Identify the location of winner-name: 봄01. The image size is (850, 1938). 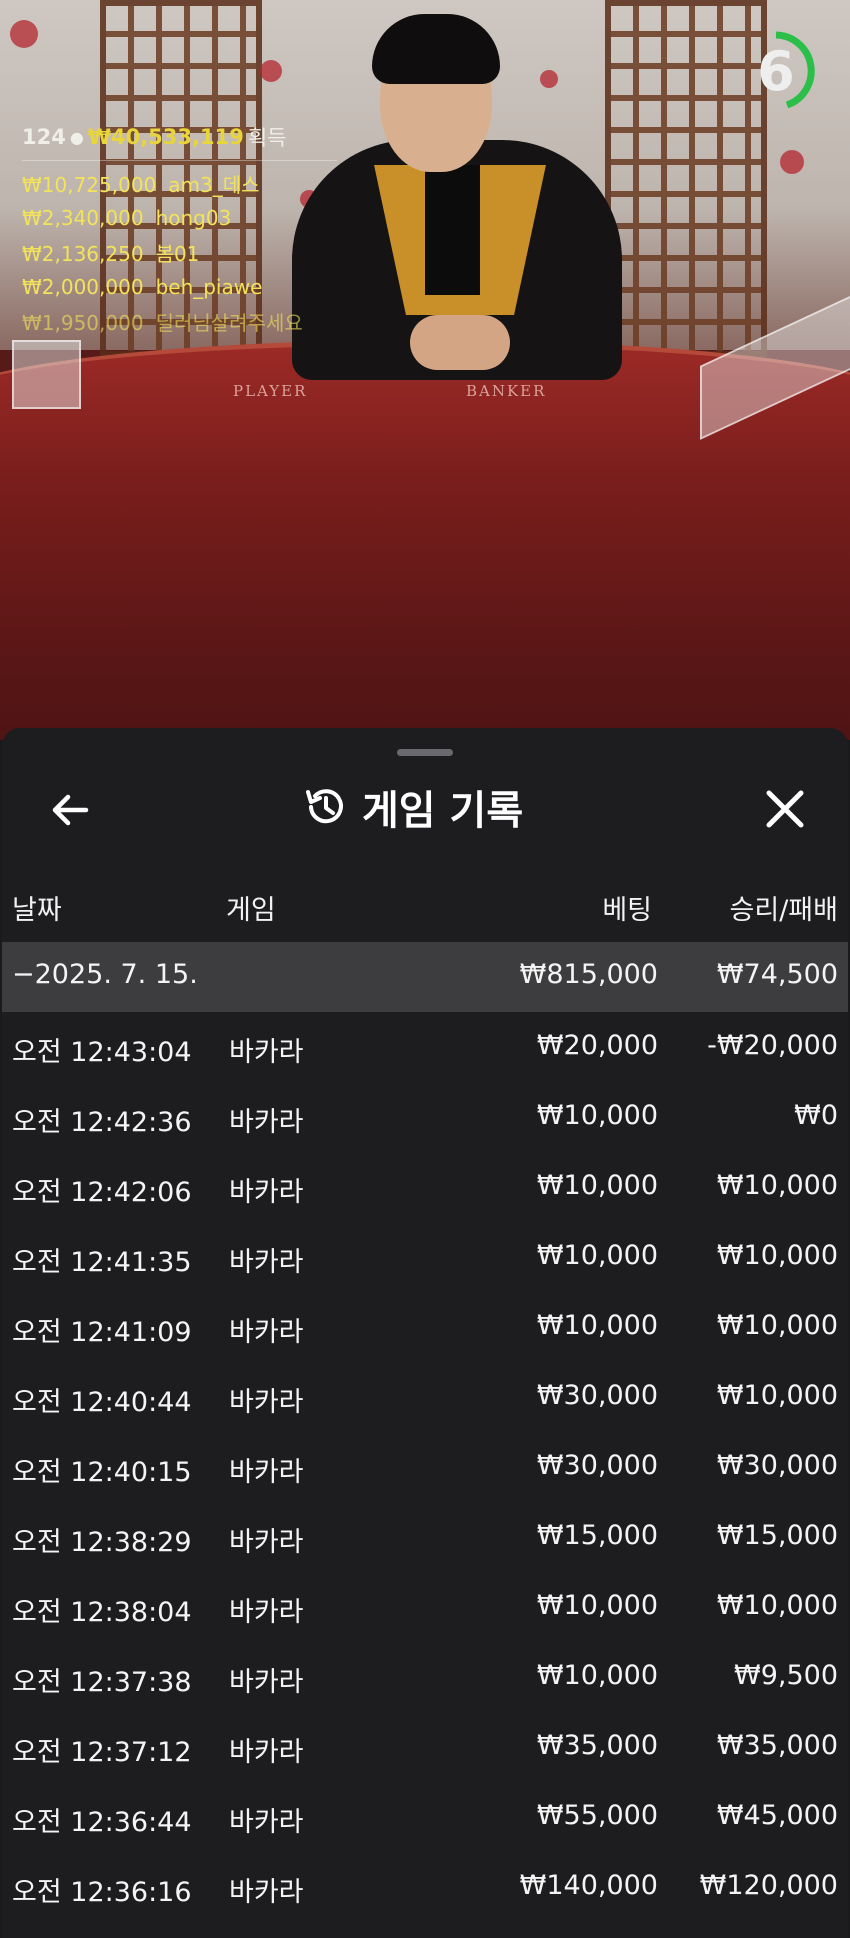
(177, 254).